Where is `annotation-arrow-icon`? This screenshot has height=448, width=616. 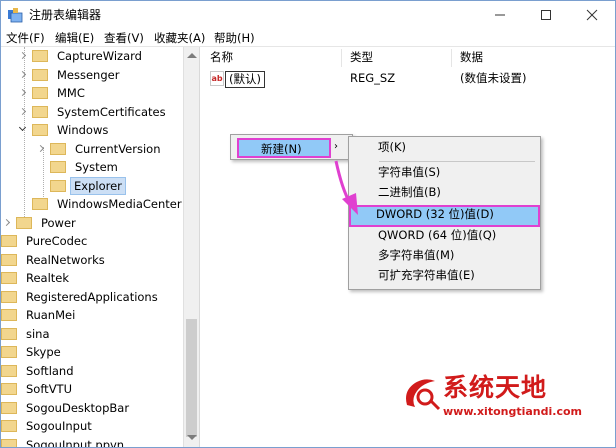
annotation-arrow-icon is located at coordinates (346, 187).